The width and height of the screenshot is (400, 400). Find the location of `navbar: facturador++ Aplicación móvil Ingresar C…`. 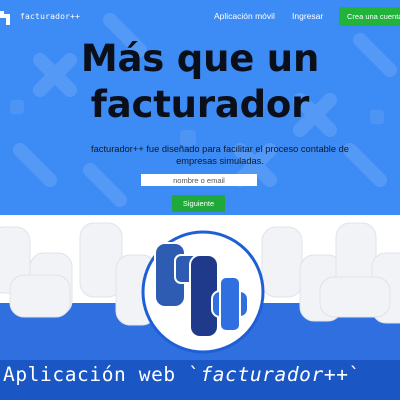

navbar: facturador++ Aplicación móvil Ingresar C… is located at coordinates (200, 17).